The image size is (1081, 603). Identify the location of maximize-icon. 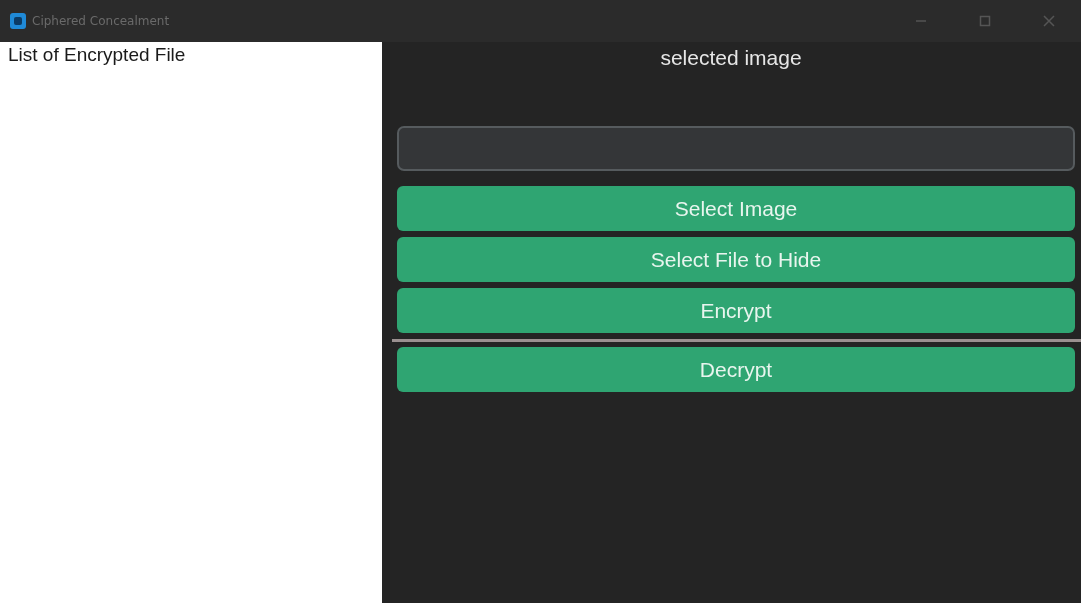
(985, 21).